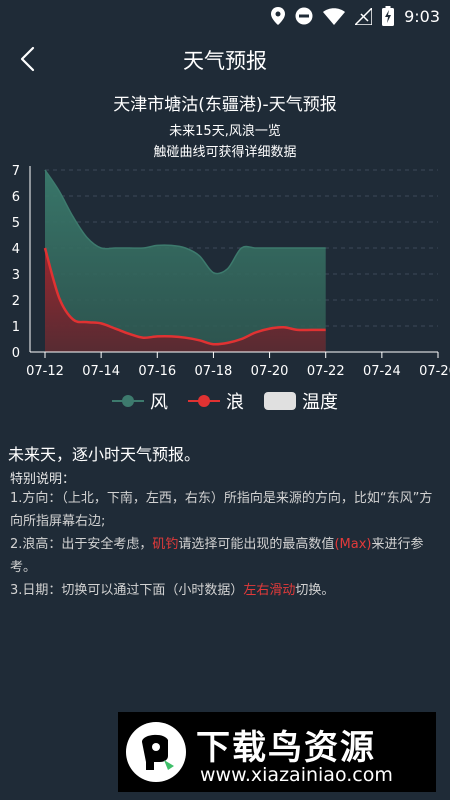  I want to click on x-tick-label: 07-26, so click(434, 371).